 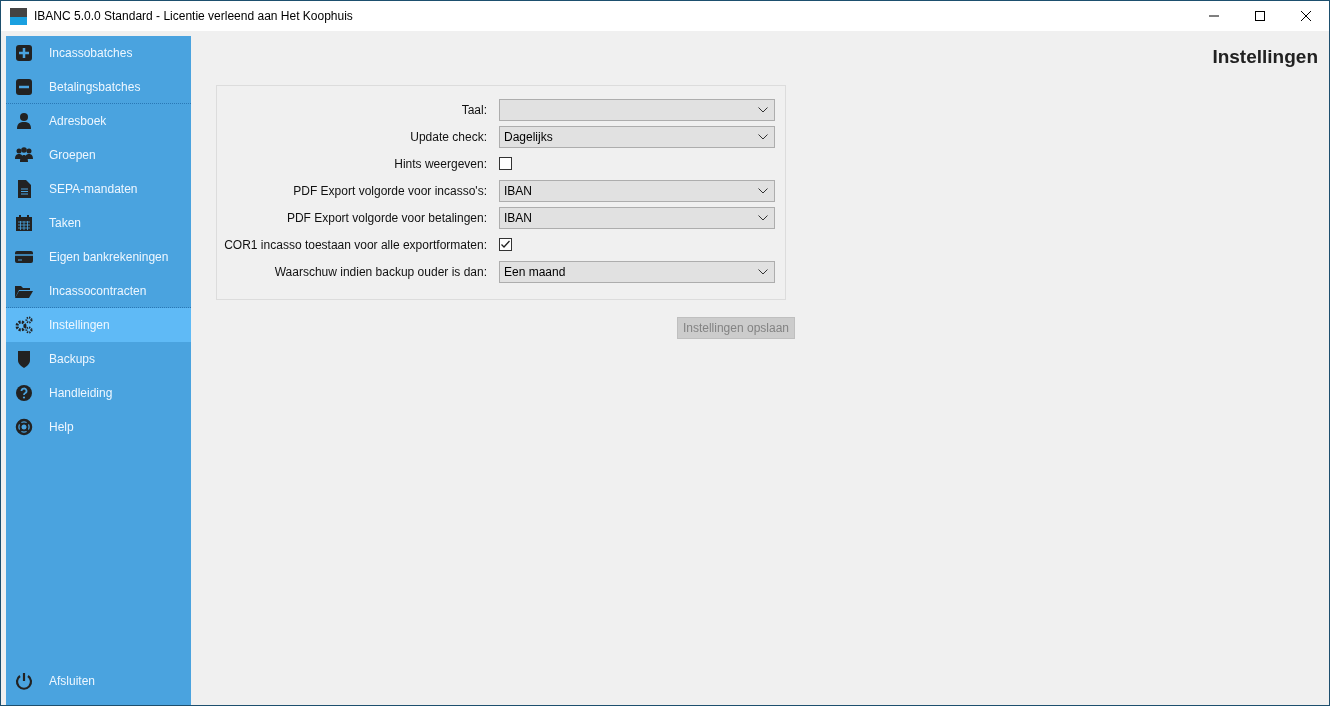 I want to click on field-label: Update check:, so click(x=448, y=137).